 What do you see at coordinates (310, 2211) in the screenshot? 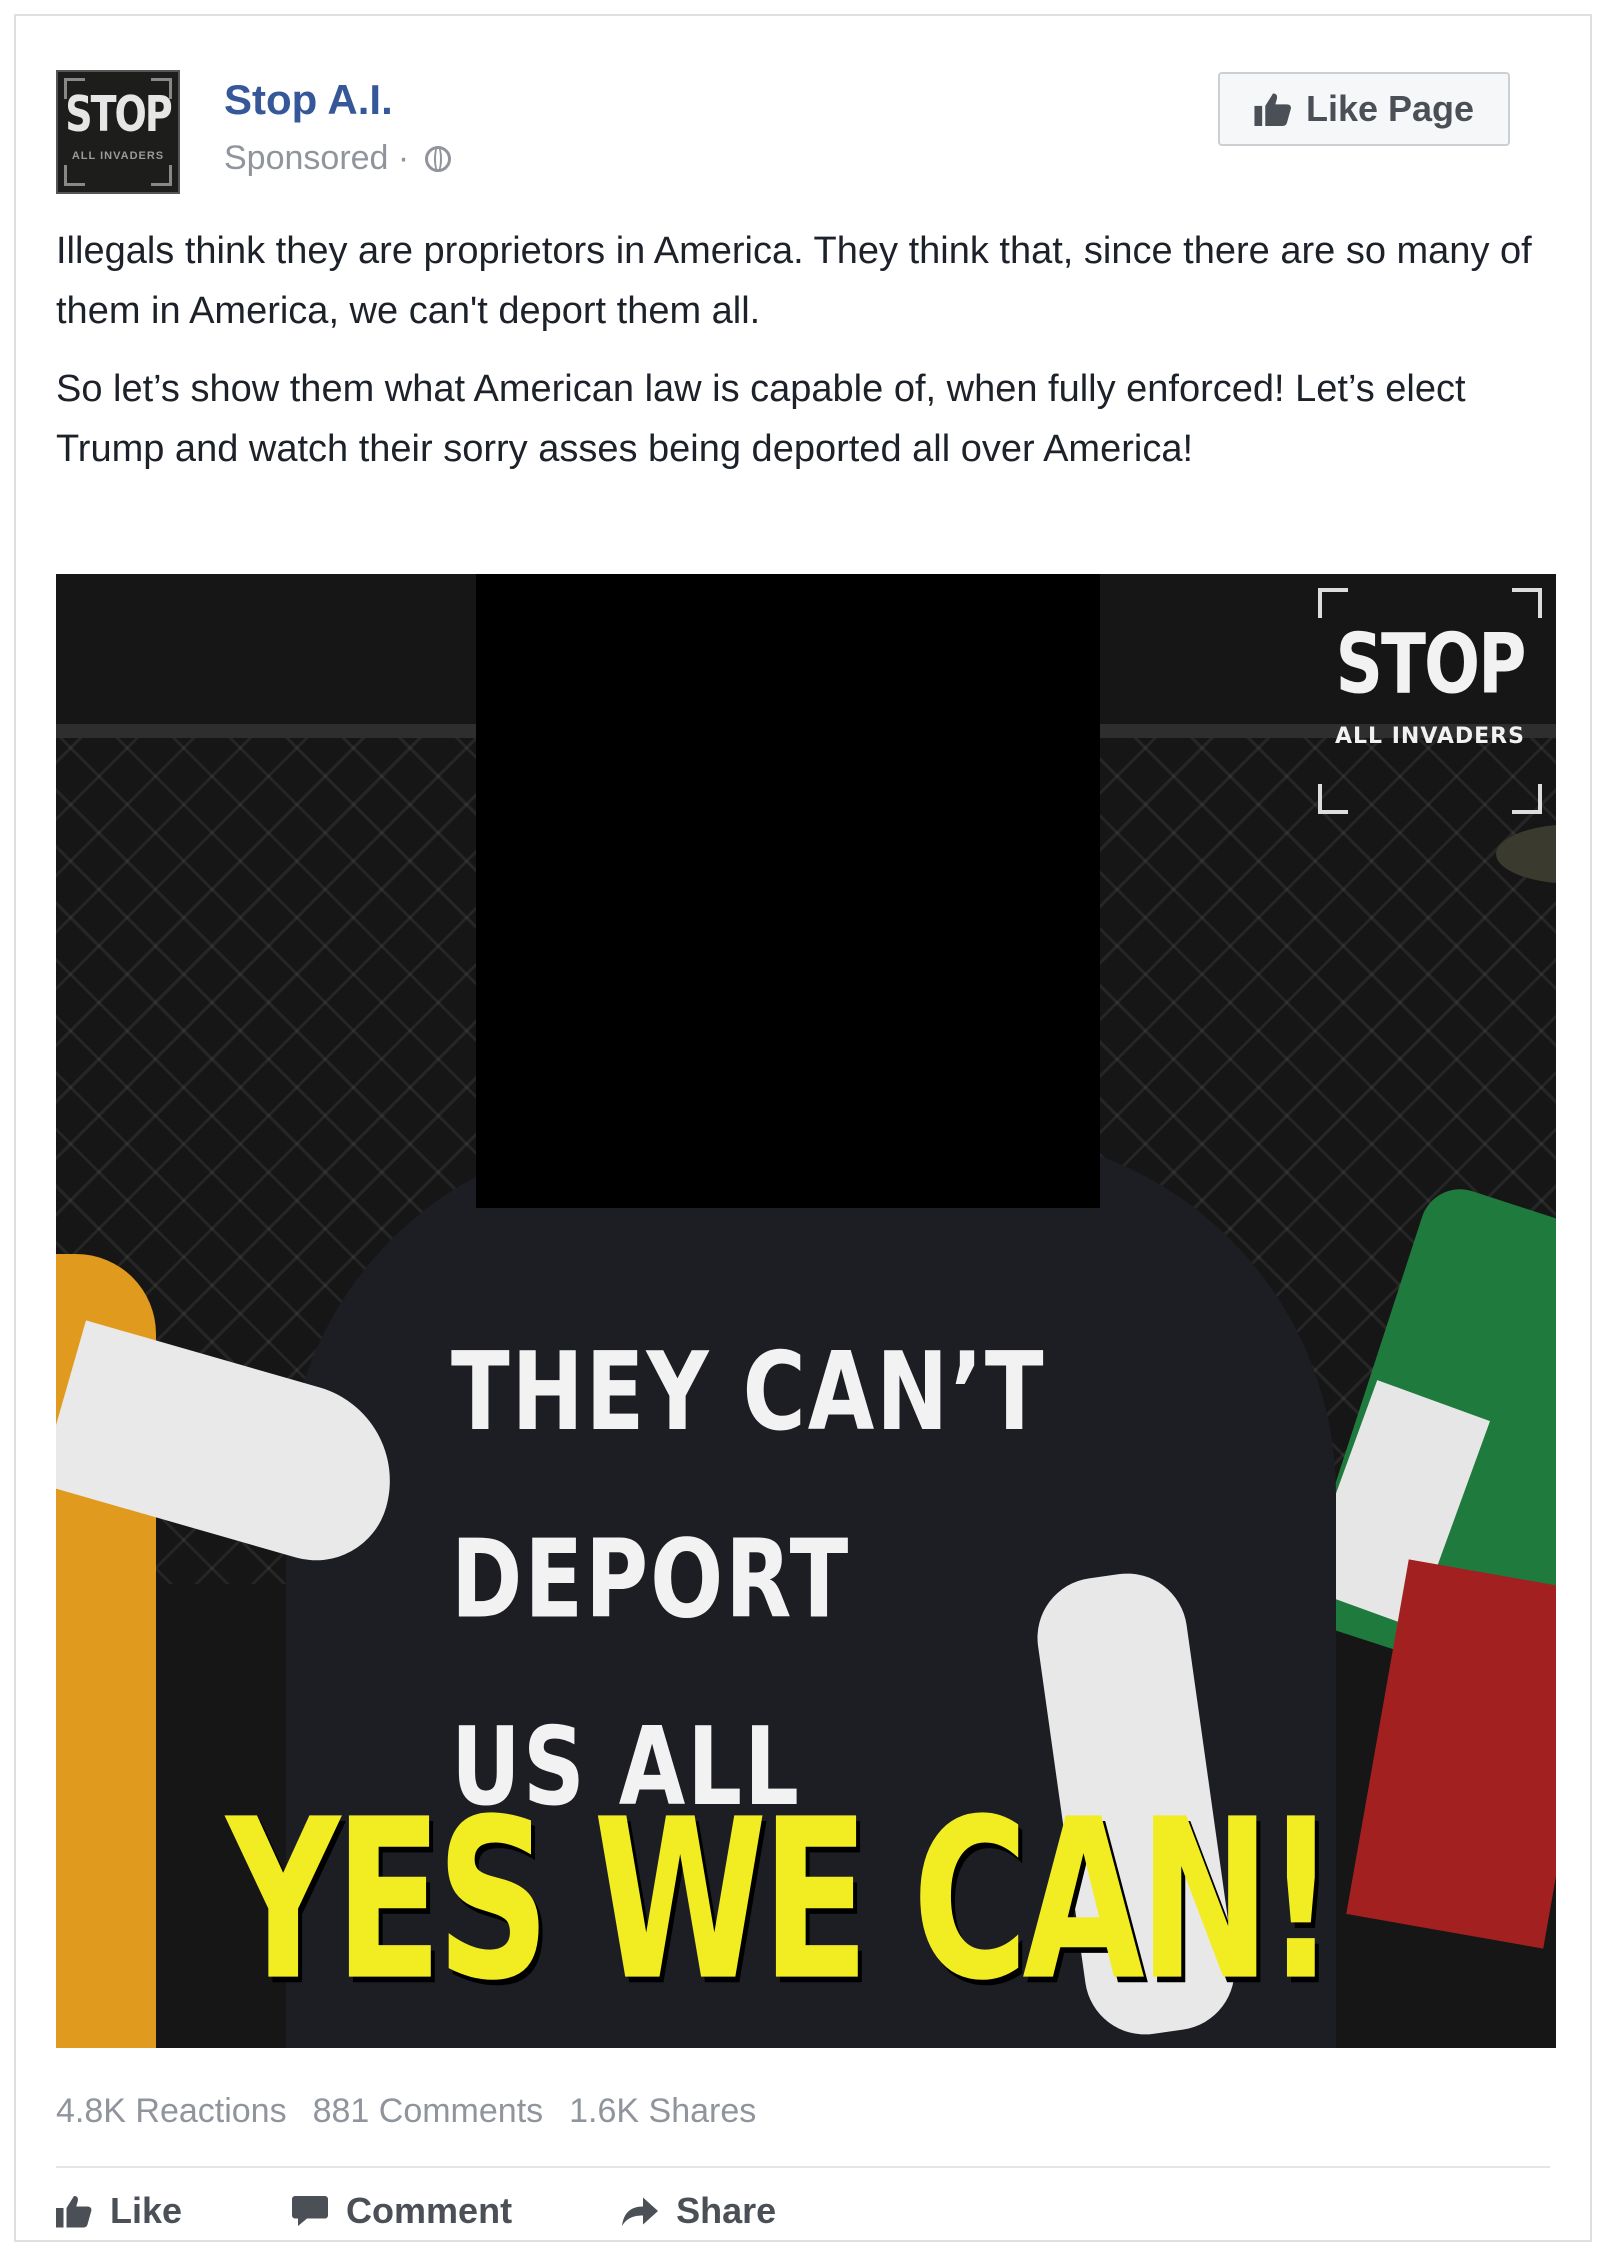
I see `comment-bubble-icon` at bounding box center [310, 2211].